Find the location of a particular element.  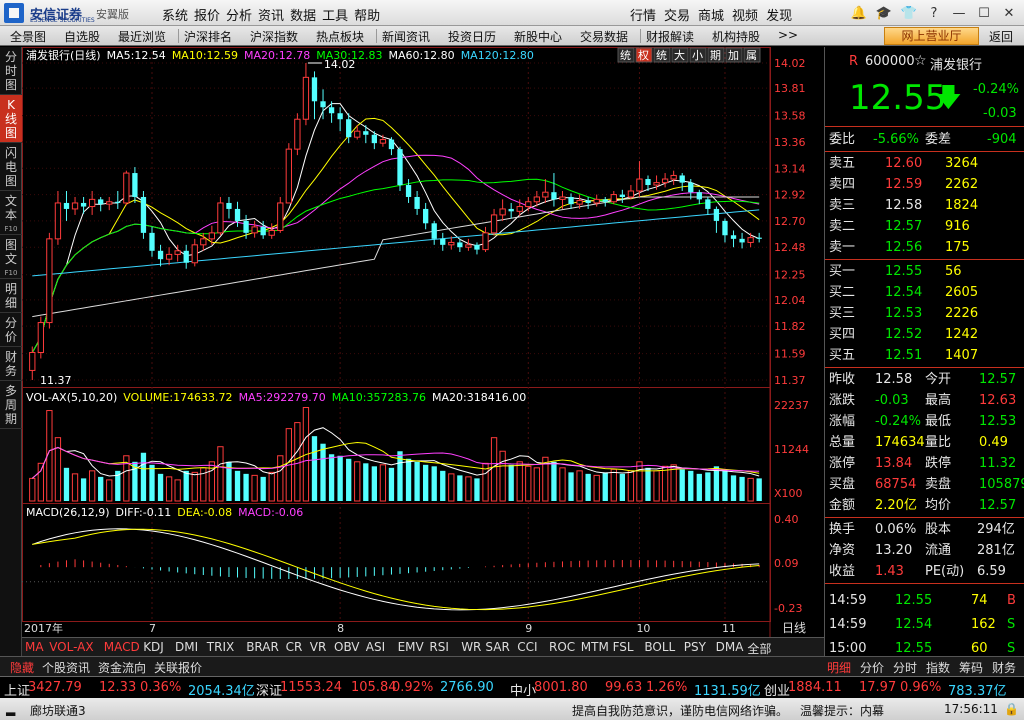

kline-option-button: 属 is located at coordinates (752, 55).